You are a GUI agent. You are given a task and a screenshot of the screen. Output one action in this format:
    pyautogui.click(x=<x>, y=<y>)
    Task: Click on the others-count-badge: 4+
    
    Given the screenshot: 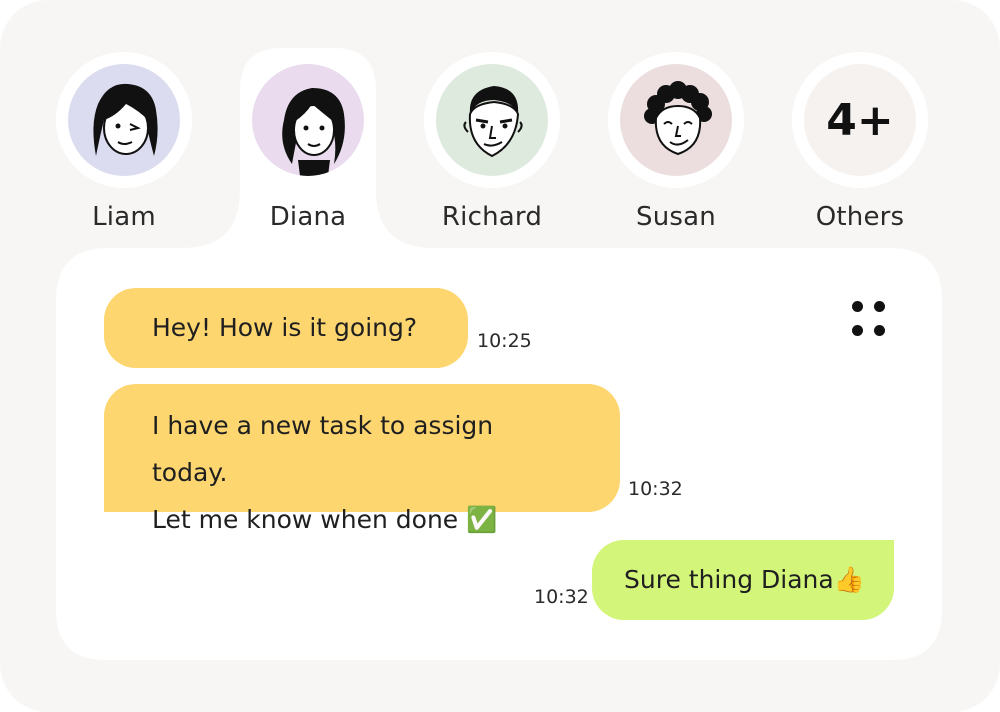 What is the action you would take?
    pyautogui.click(x=860, y=120)
    